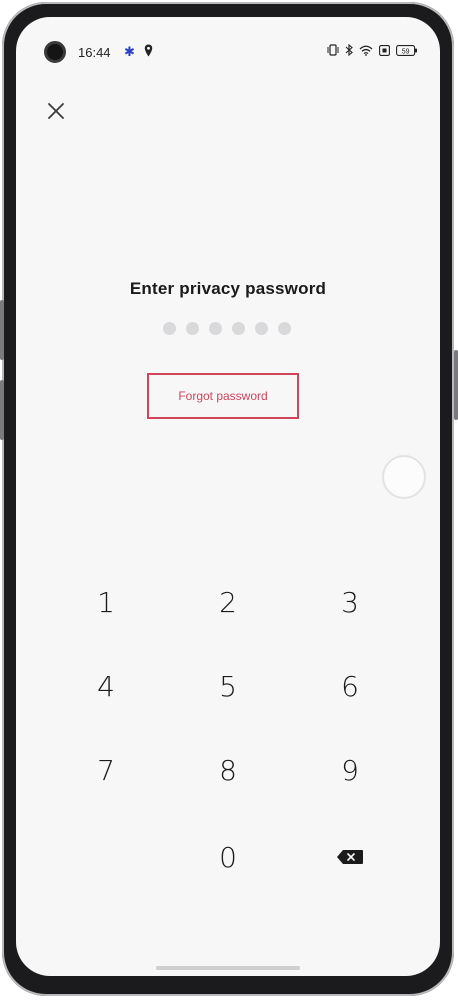 The image size is (458, 1000). Describe the element at coordinates (366, 50) in the screenshot. I see `wifi-icon` at that location.